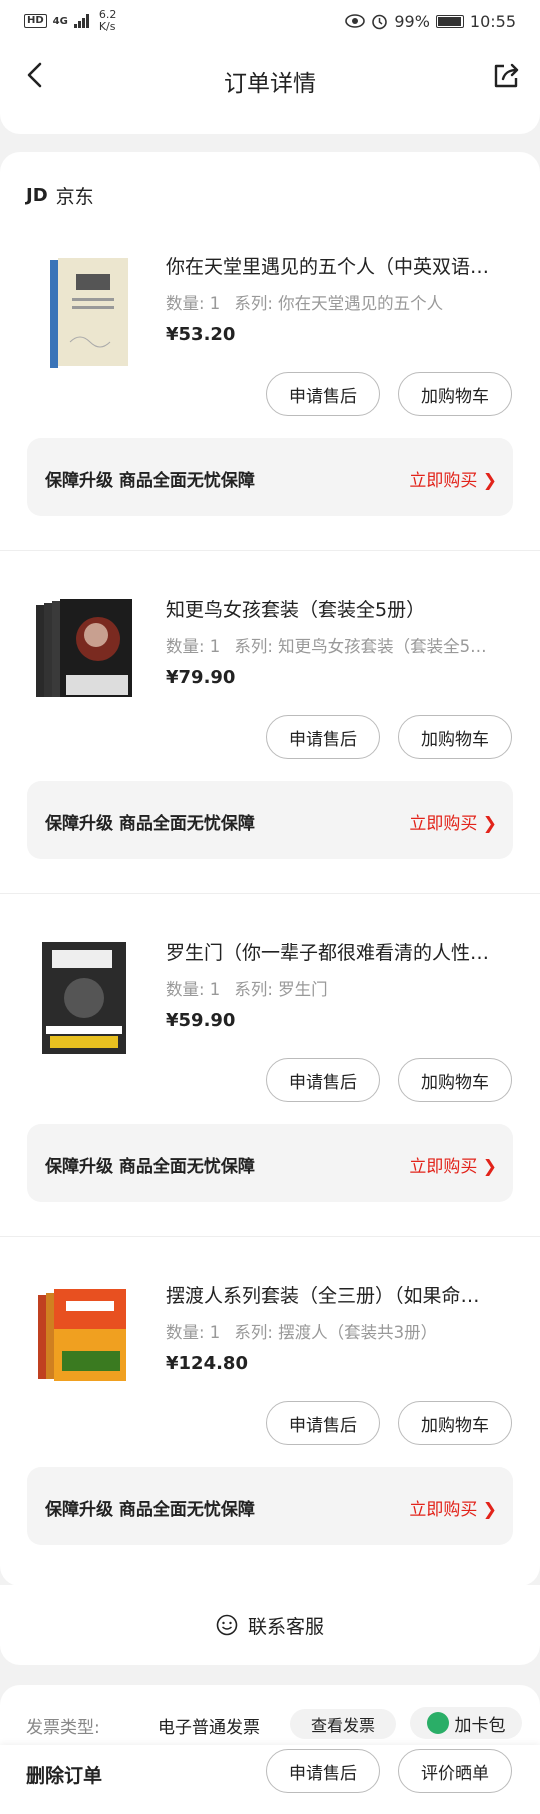 The height and width of the screenshot is (1814, 540). Describe the element at coordinates (63, 1728) in the screenshot. I see `invoice-type-label: 发票类型:` at that location.